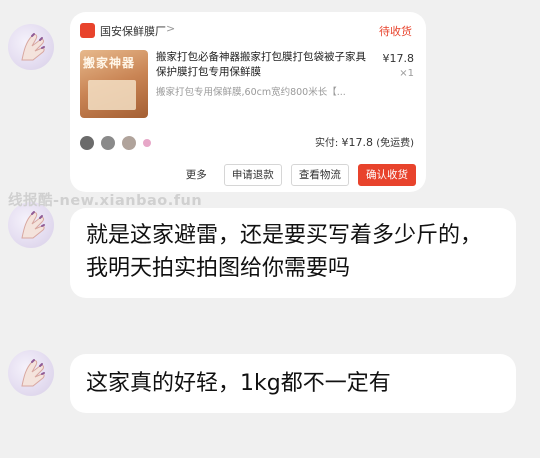 The image size is (540, 458). What do you see at coordinates (266, 65) in the screenshot?
I see `product-title: 搬家打包必备神器搬家打包膜打包袋被子家具保护膜打包专用保鲜膜` at bounding box center [266, 65].